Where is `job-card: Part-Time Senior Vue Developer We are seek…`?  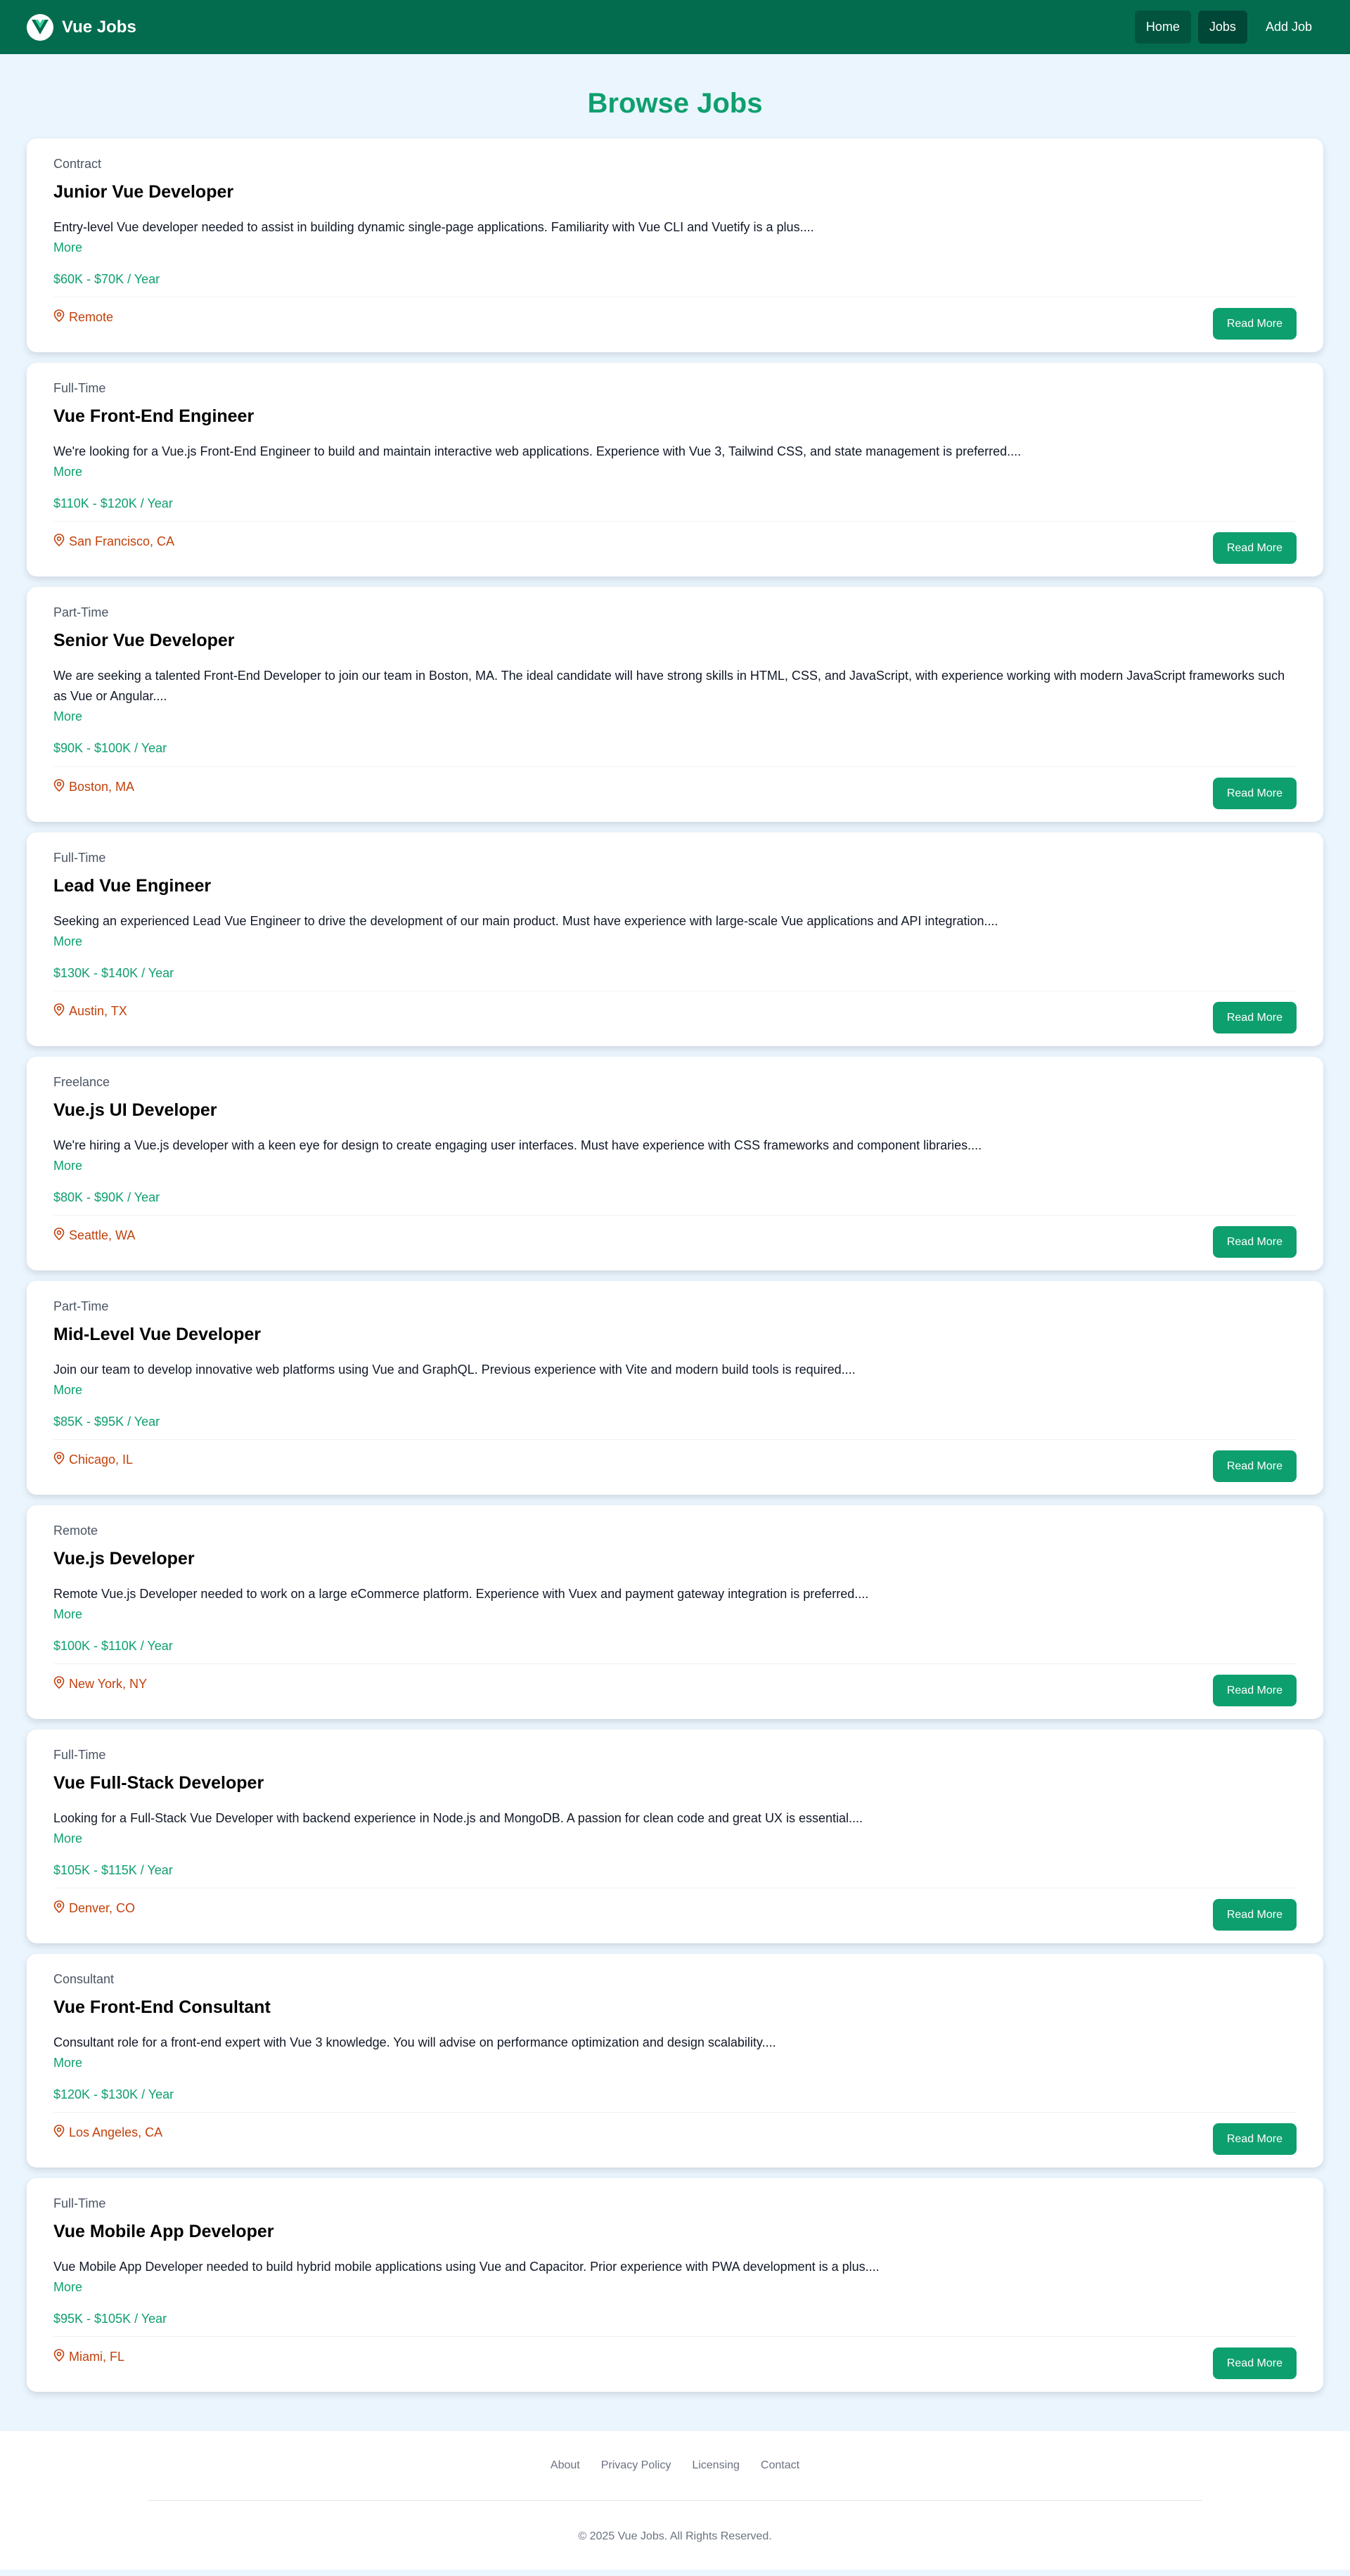
job-card: Part-Time Senior Vue Developer We are seek… is located at coordinates (675, 704).